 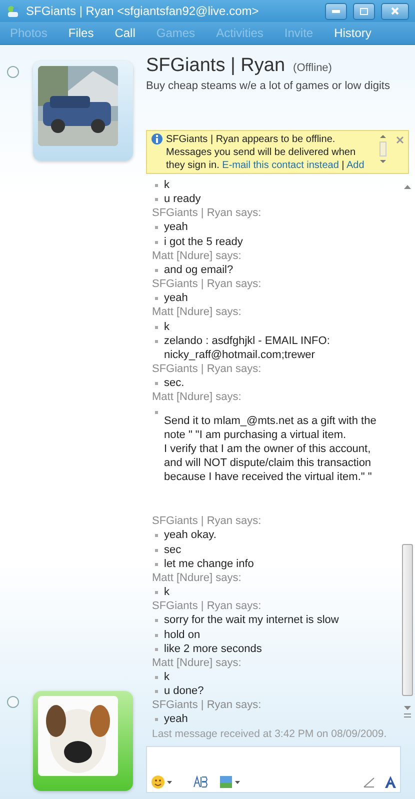 I want to click on chat-message: u ready, so click(x=182, y=199).